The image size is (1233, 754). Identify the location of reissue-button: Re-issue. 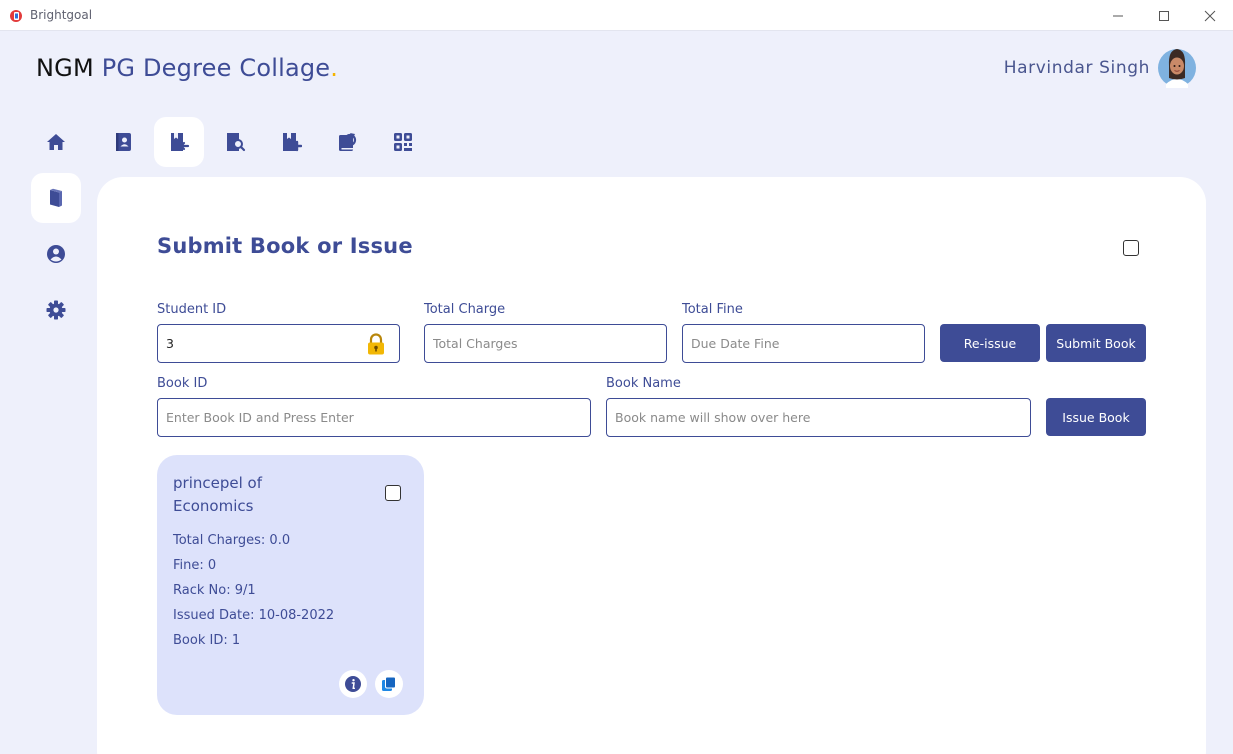
(990, 343).